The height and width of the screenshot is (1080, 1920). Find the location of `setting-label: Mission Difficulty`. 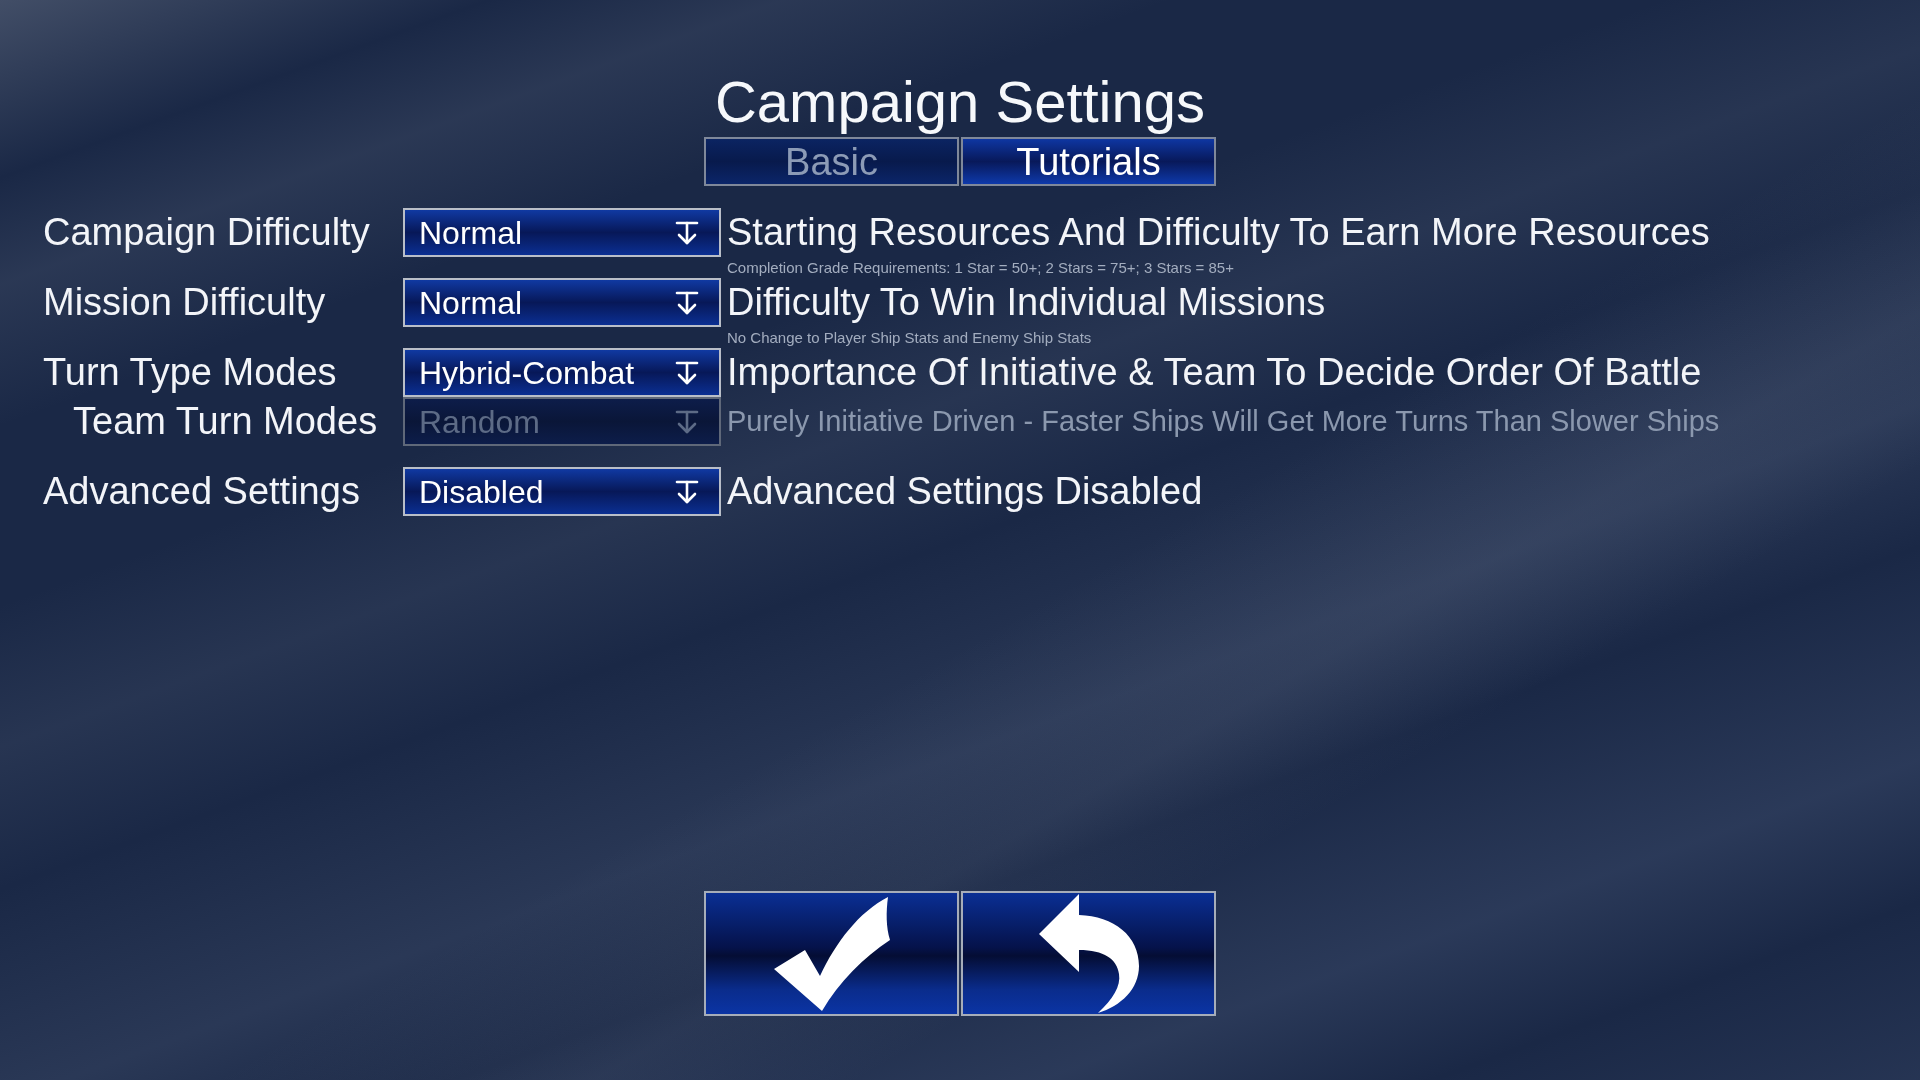

setting-label: Mission Difficulty is located at coordinates (184, 302).